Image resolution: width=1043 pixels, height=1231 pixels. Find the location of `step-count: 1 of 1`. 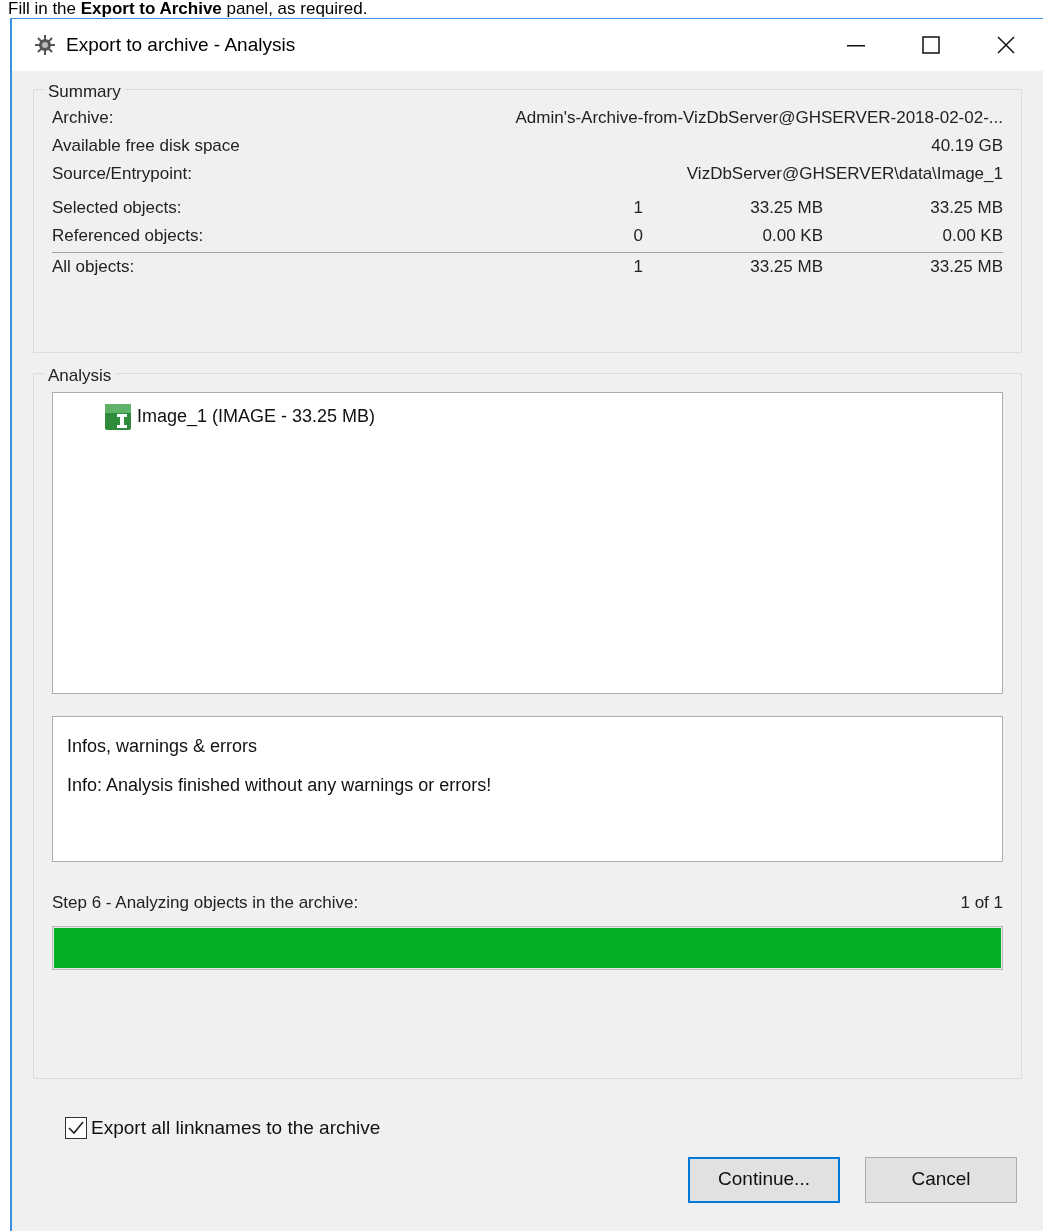

step-count: 1 of 1 is located at coordinates (981, 903).